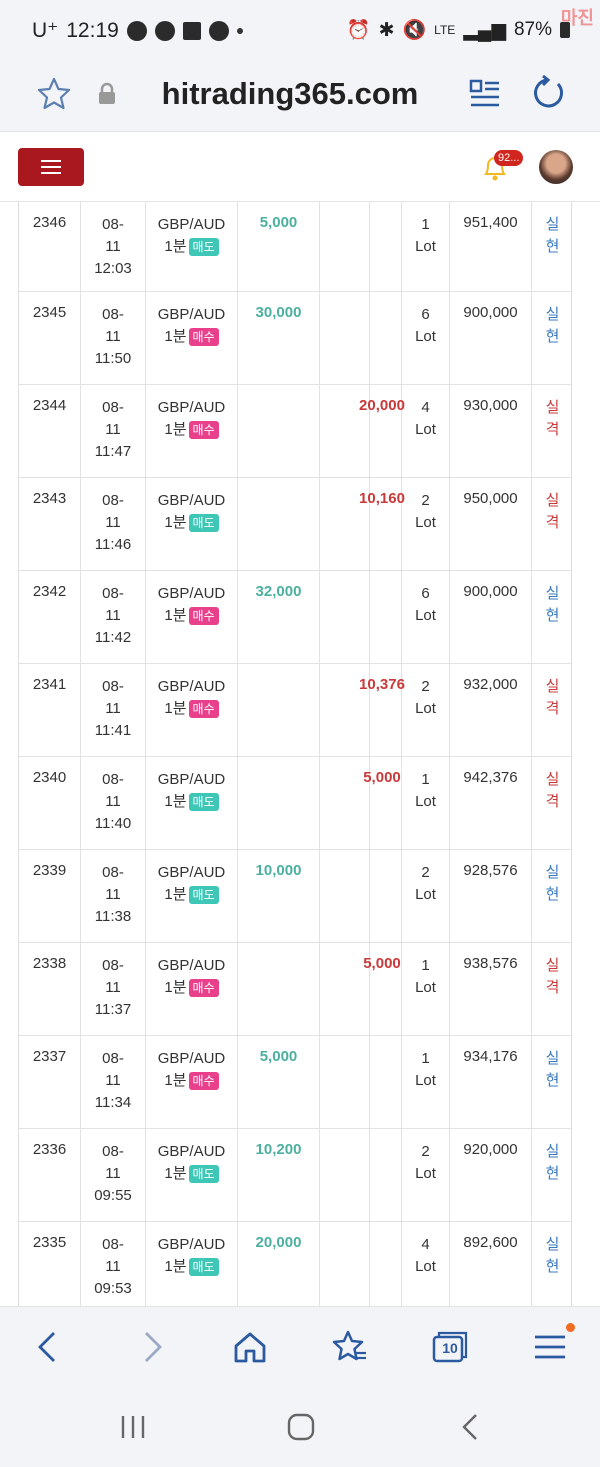 This screenshot has width=600, height=1467. Describe the element at coordinates (54, 94) in the screenshot. I see `bookmark-star-icon` at that location.